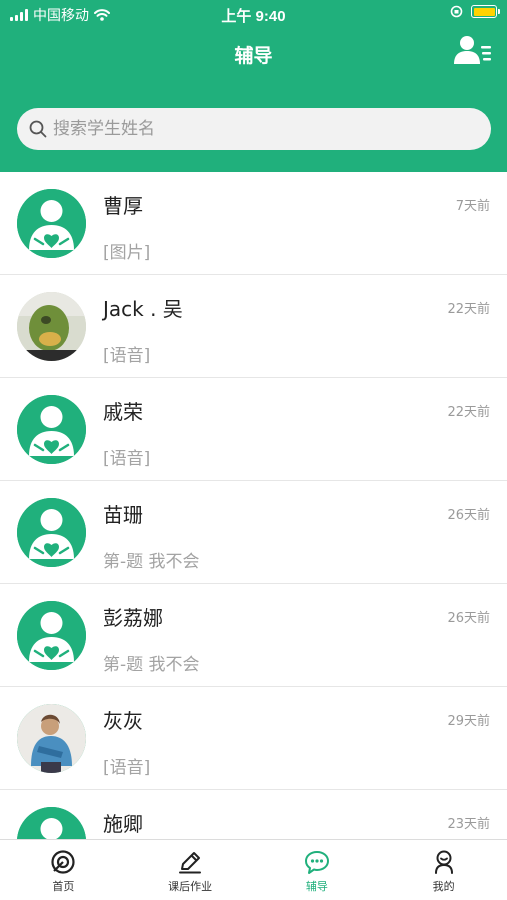 The height and width of the screenshot is (900, 507). I want to click on status-right, so click(475, 11).